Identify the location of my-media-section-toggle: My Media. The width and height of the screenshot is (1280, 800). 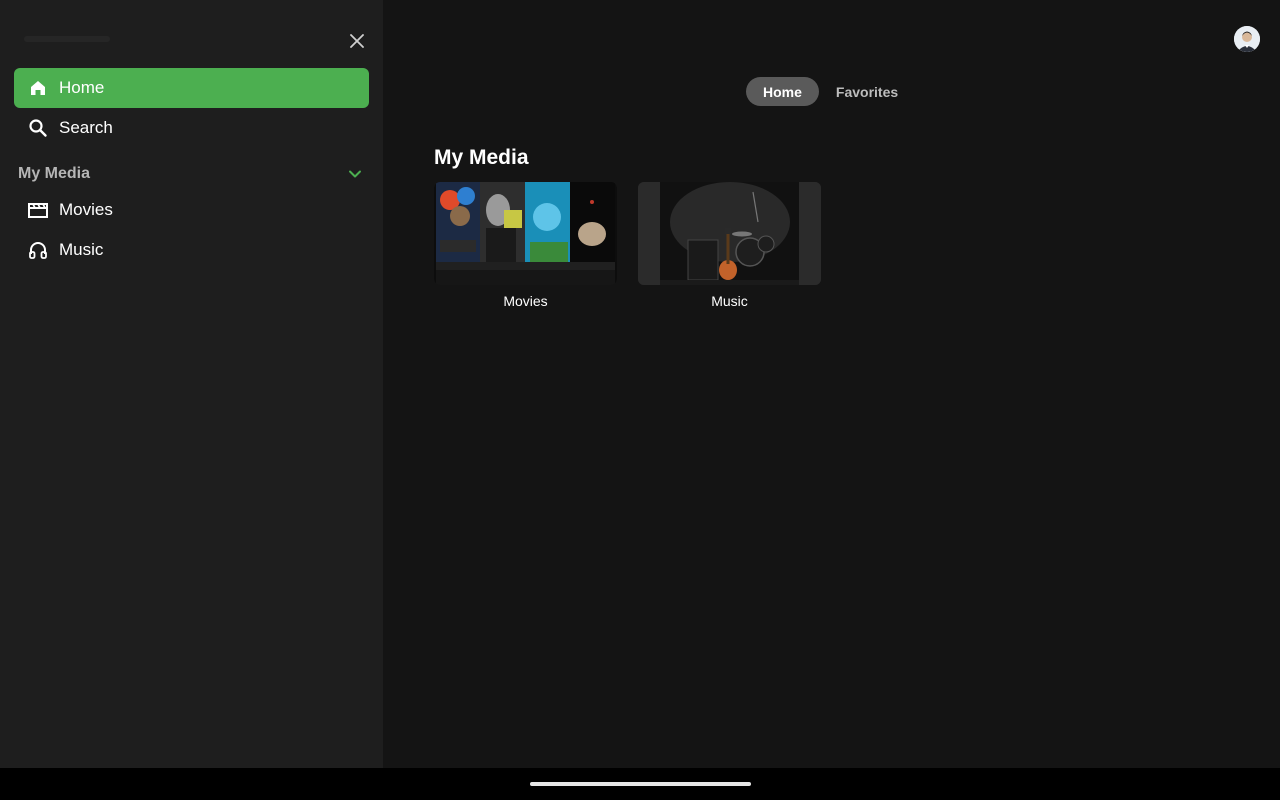
(191, 174).